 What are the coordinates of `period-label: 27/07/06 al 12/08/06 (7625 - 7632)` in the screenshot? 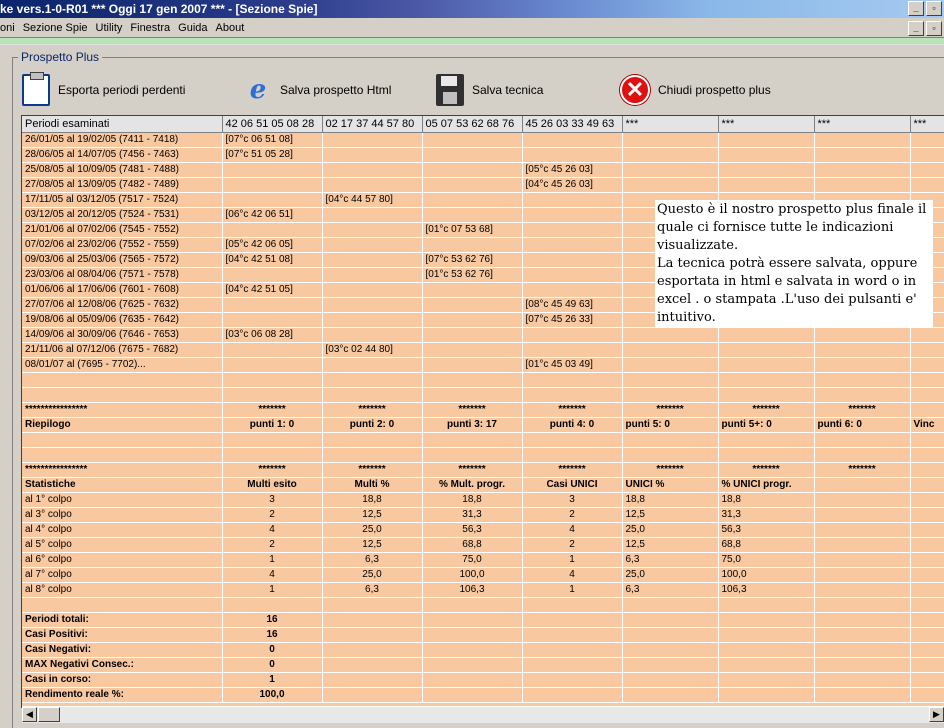 It's located at (122, 305).